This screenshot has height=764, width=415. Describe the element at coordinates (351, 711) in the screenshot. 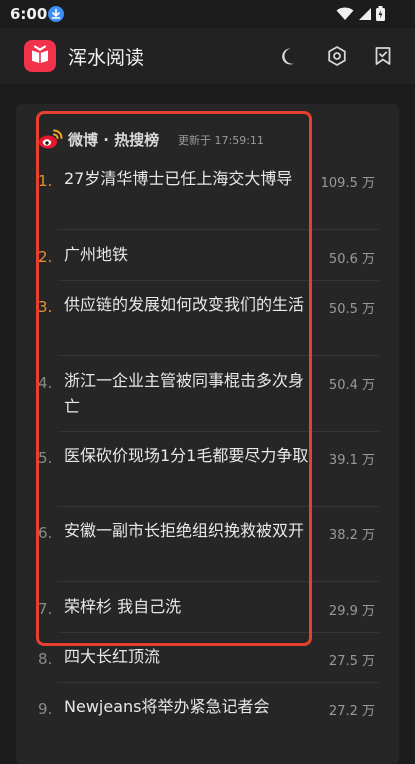

I see `item-heat: 27.2 万` at that location.